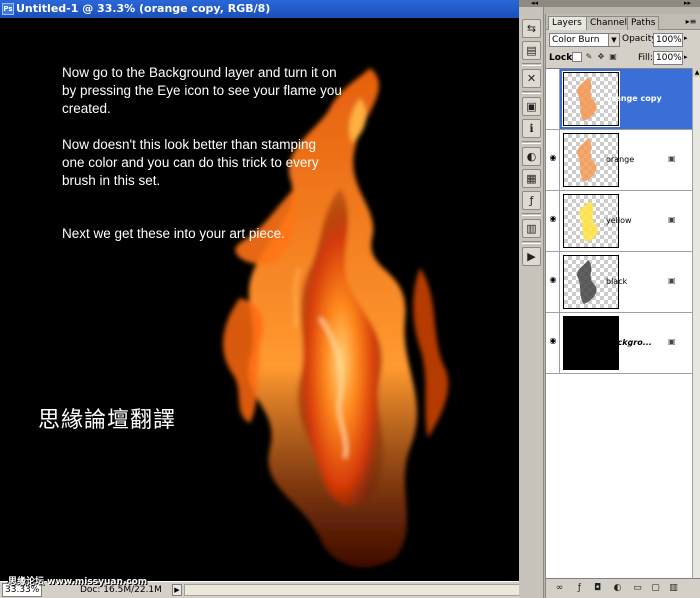  Describe the element at coordinates (531, 302) in the screenshot. I see `collapsed-panel-strip: ⇆ ▤ ✕ ▣ ℹ ◐ ▦ ƒ ▥ ▶` at that location.